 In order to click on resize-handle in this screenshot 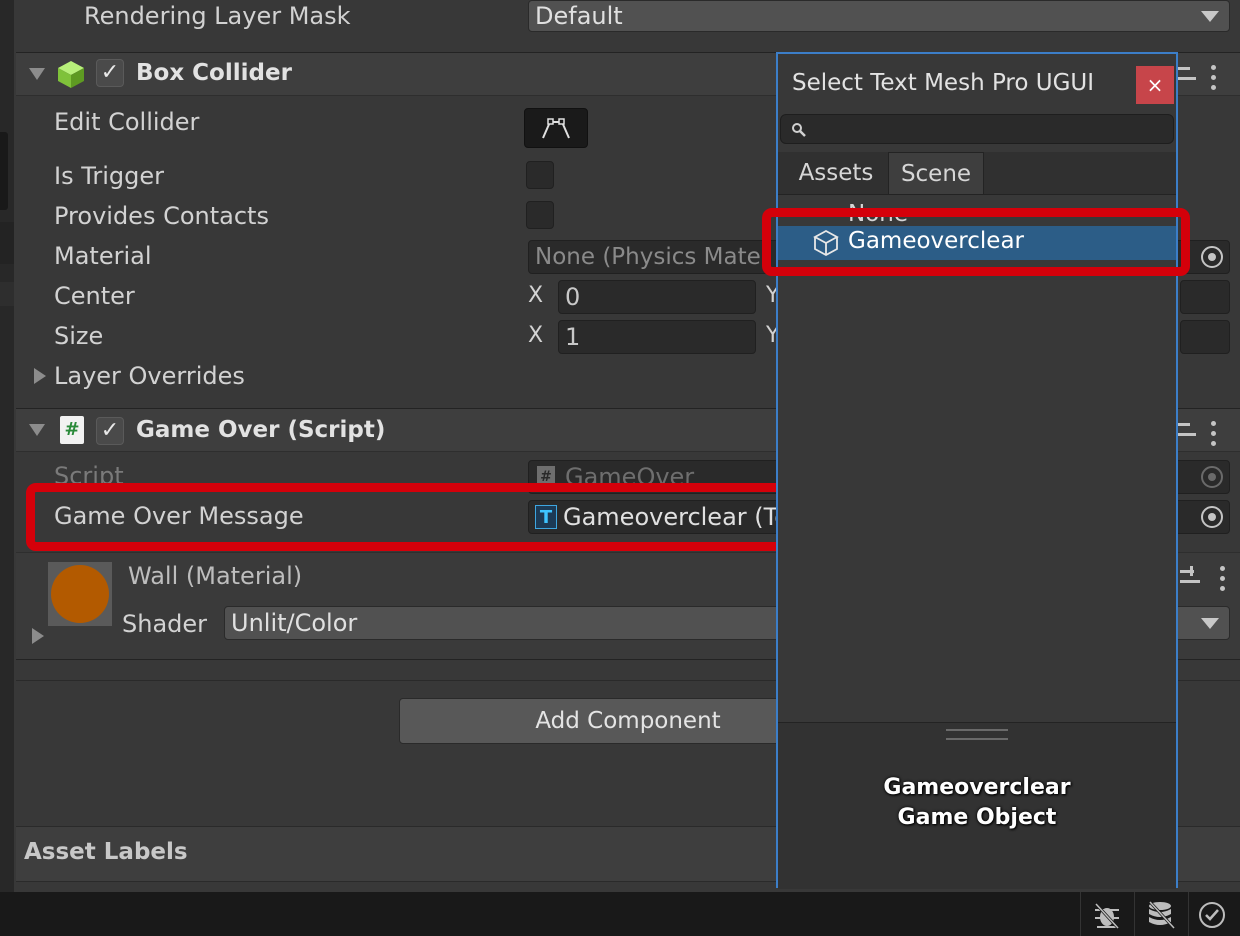, I will do `click(977, 734)`.